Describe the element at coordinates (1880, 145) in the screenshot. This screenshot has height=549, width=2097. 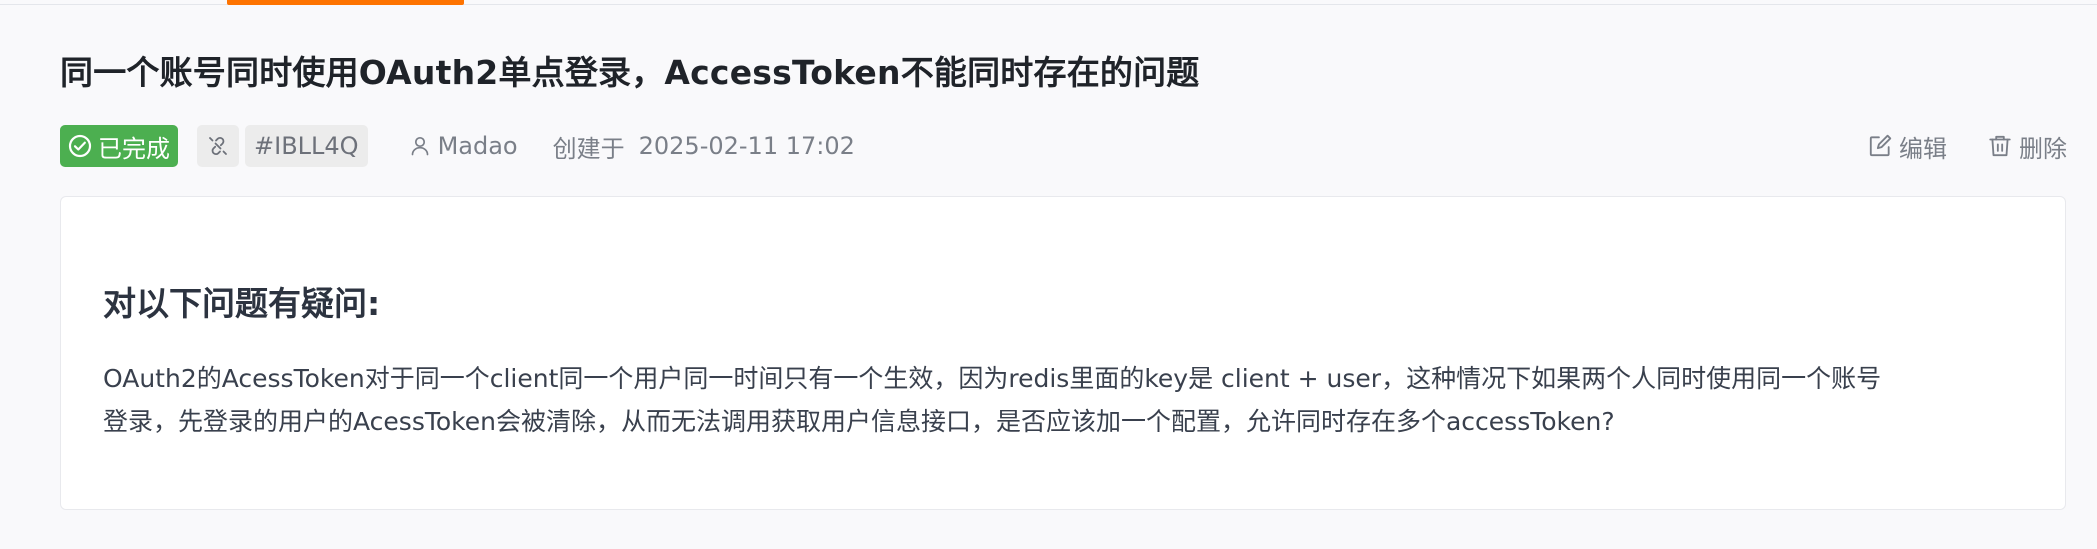
I see `edit-icon` at that location.